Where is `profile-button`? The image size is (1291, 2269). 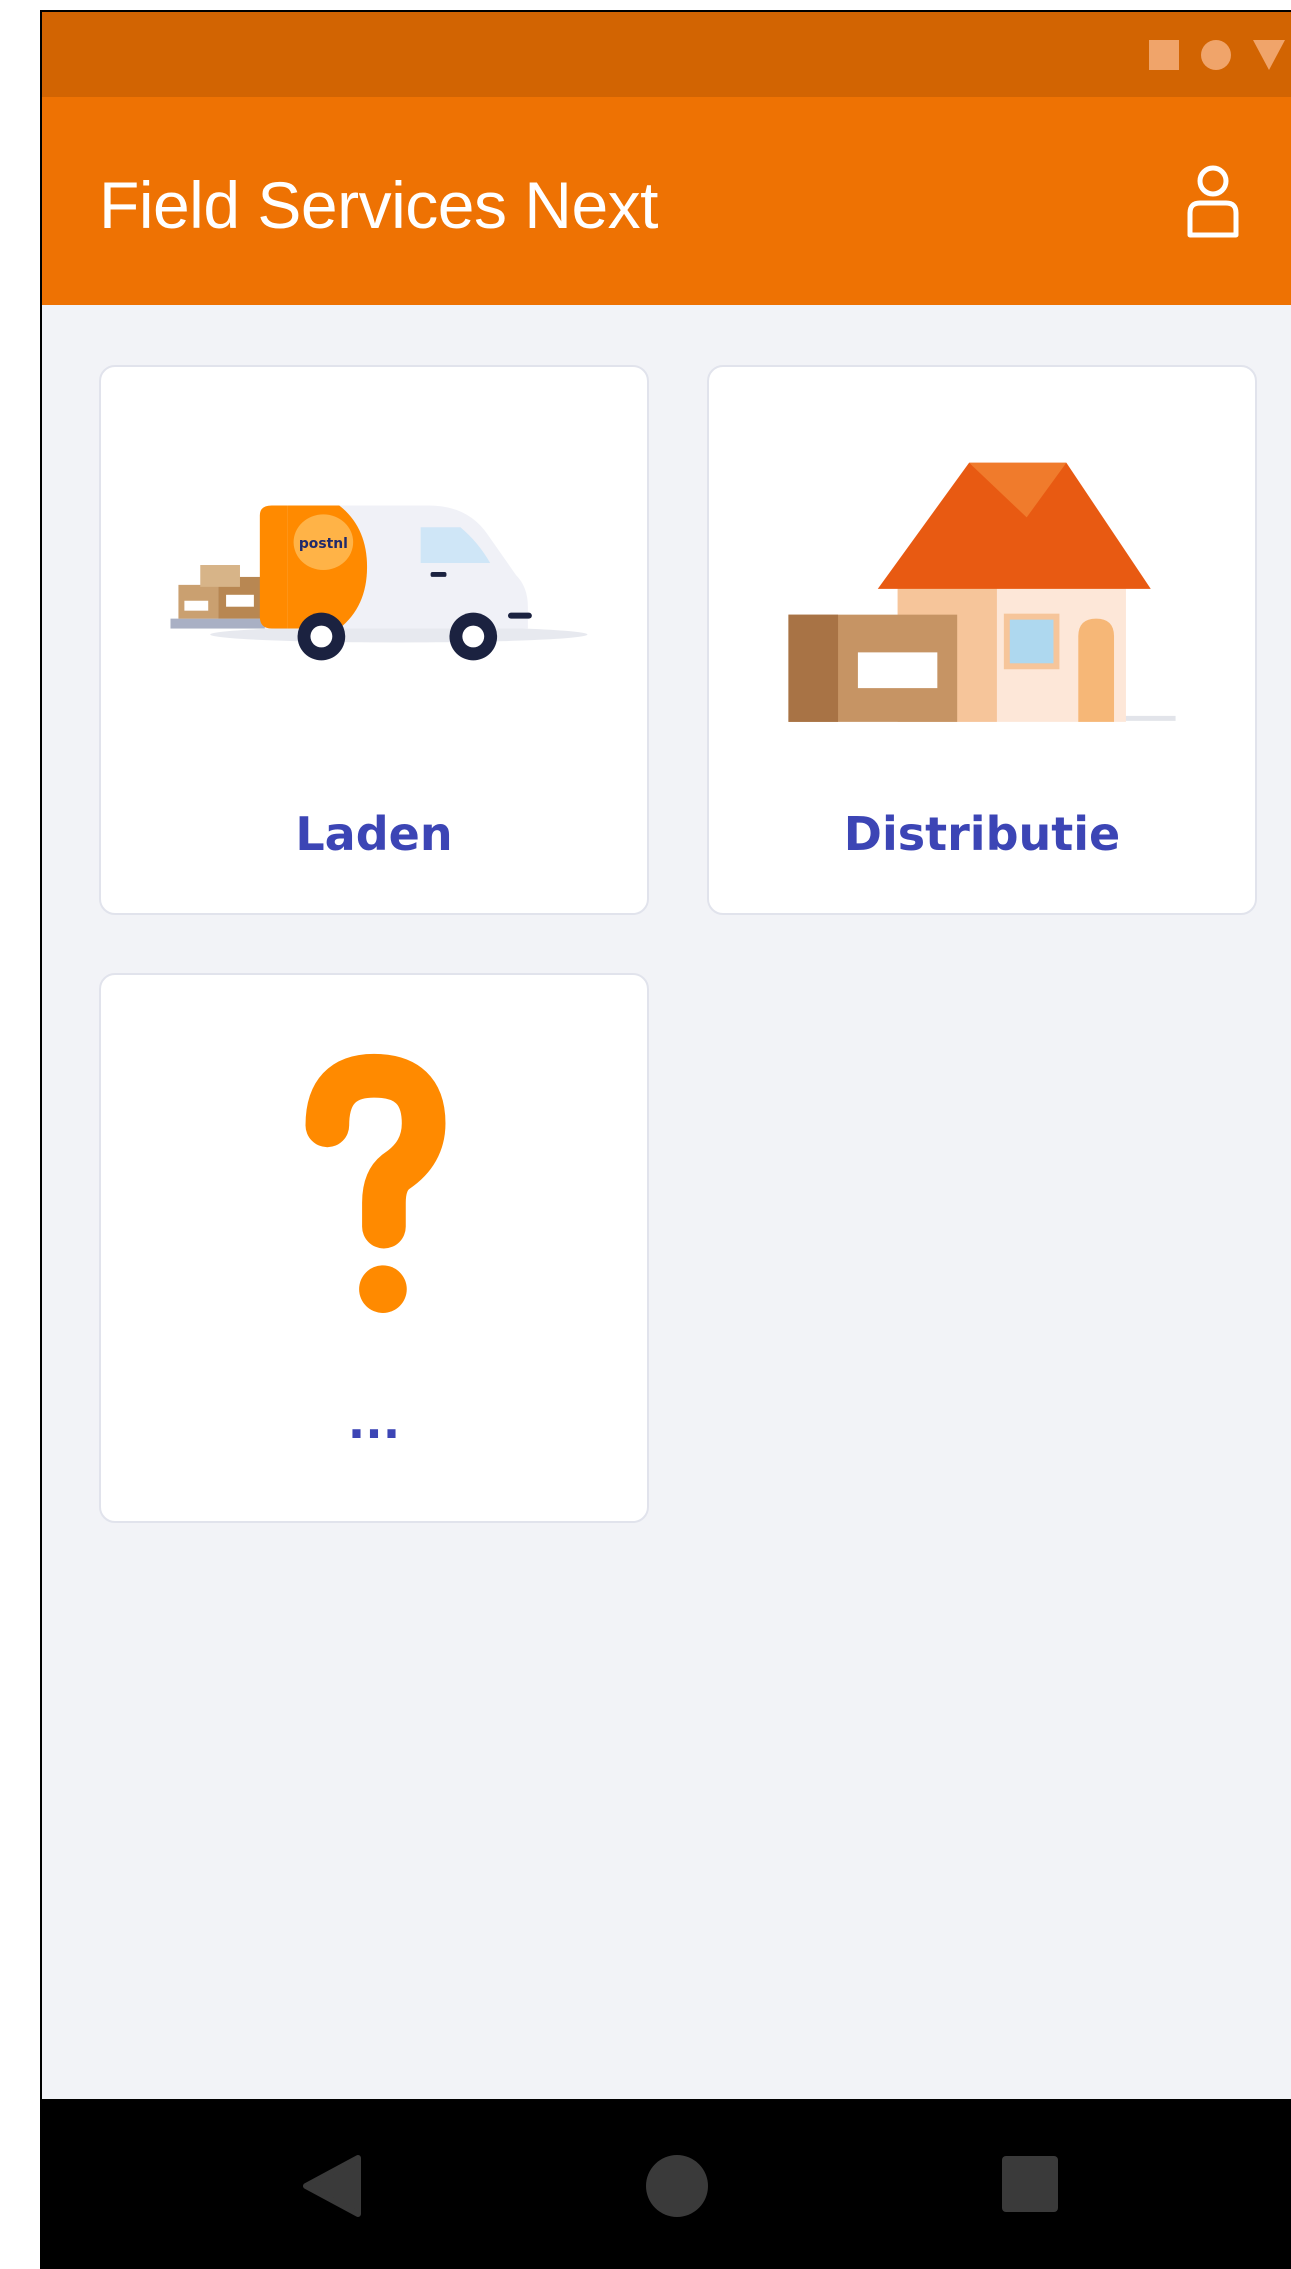 profile-button is located at coordinates (1213, 201).